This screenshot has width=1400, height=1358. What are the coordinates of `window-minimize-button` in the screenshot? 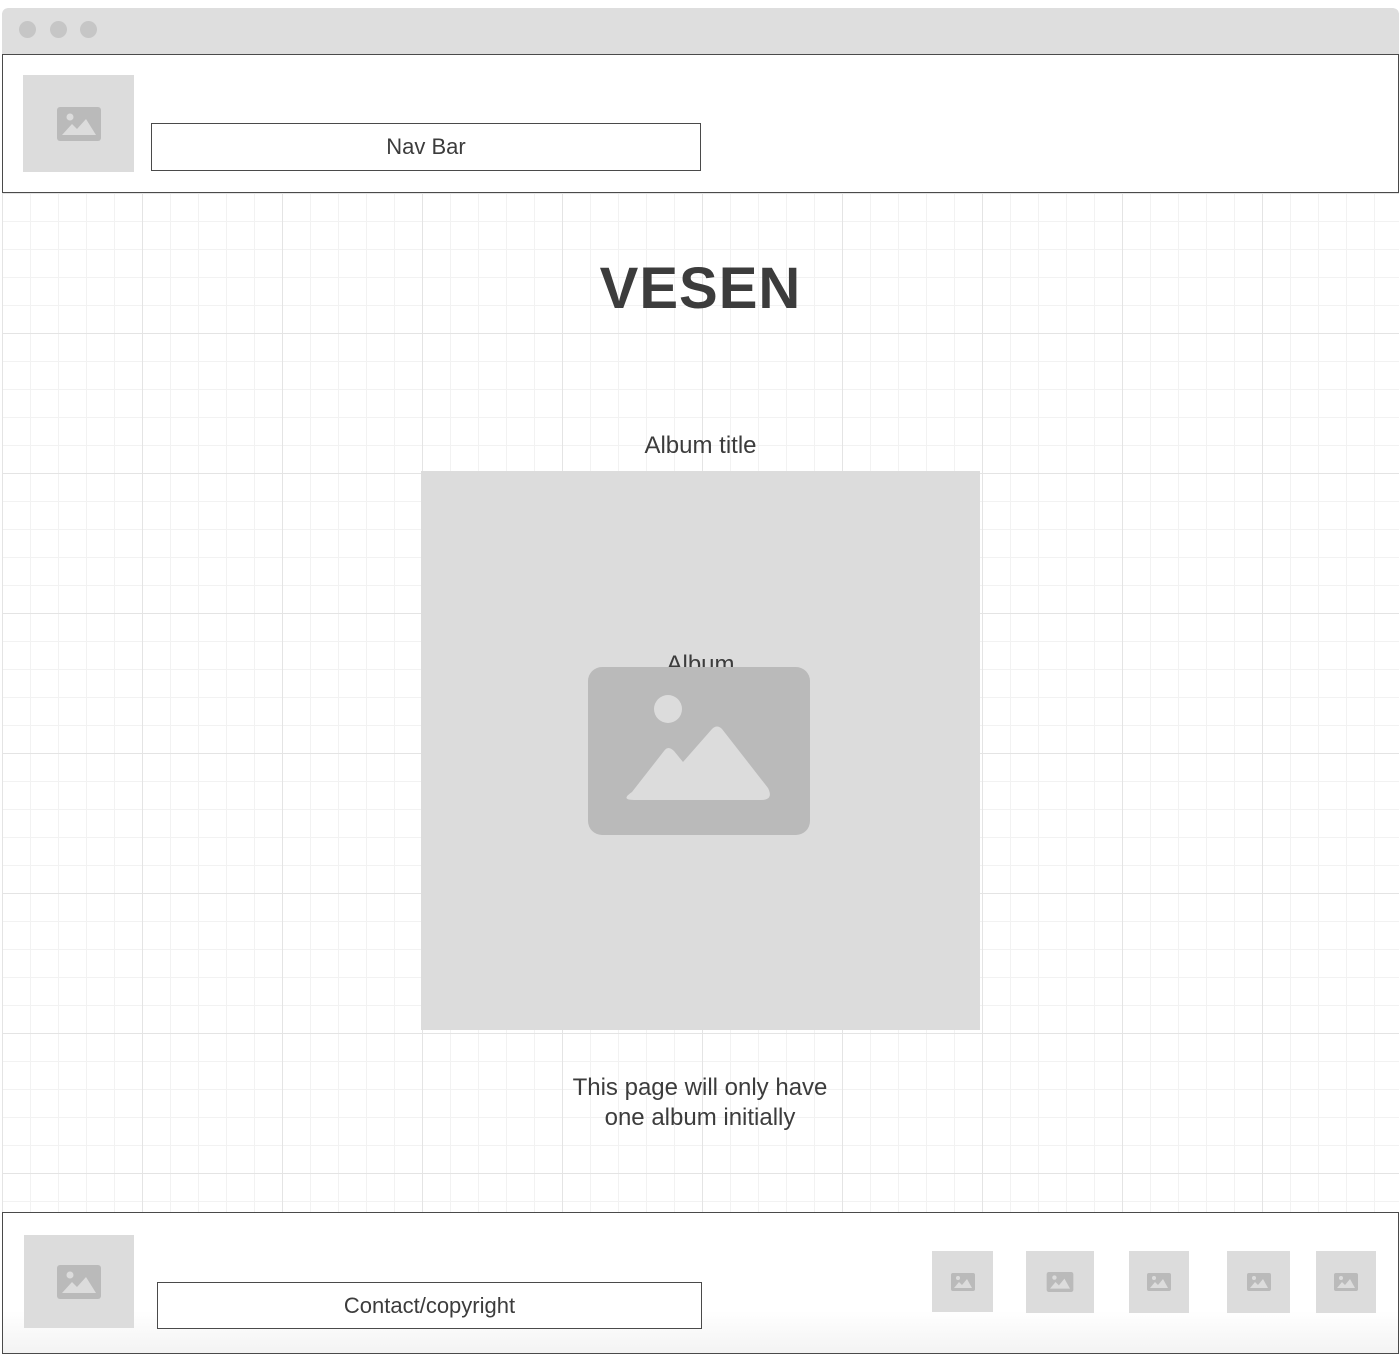 It's located at (58, 29).